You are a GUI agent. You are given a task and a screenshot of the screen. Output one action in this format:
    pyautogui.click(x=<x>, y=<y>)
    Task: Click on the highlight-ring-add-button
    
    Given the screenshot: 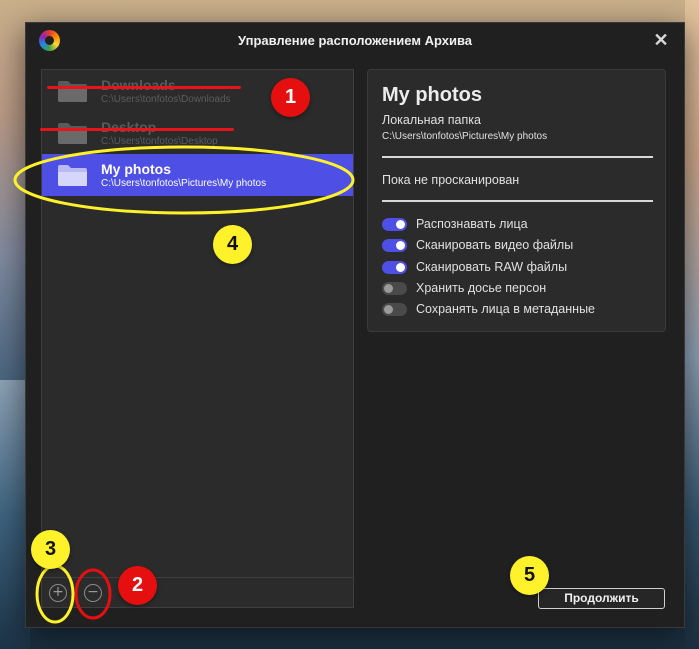 What is the action you would take?
    pyautogui.click(x=55, y=594)
    